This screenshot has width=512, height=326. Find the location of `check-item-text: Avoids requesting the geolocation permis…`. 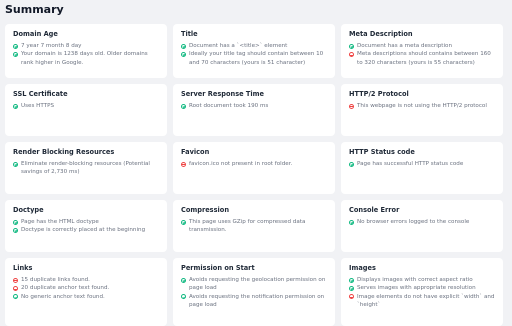

check-item-text: Avoids requesting the geolocation permis… is located at coordinates (257, 284).